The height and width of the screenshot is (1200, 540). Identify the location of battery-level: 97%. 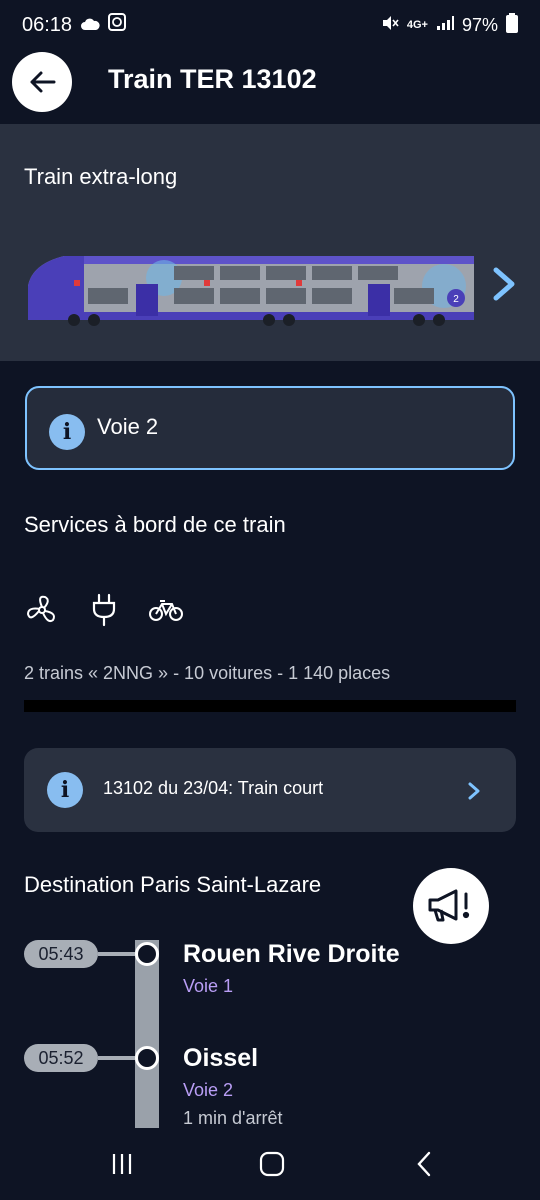
(479, 24).